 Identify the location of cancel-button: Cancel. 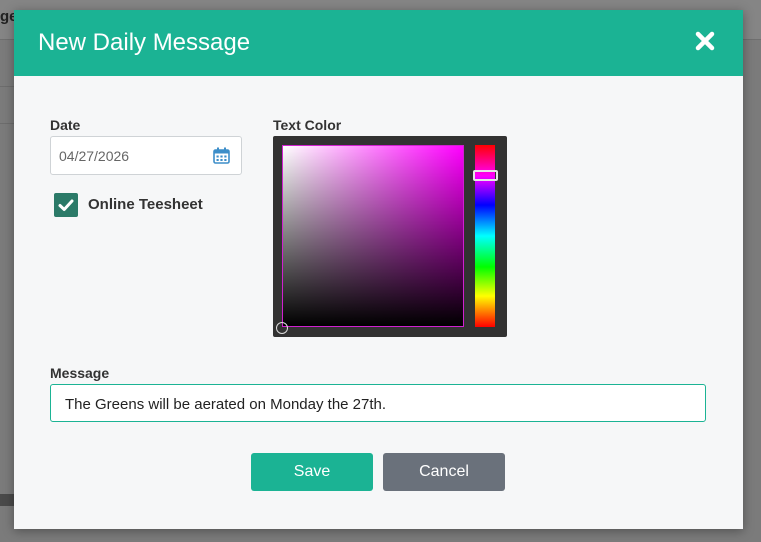
(444, 472).